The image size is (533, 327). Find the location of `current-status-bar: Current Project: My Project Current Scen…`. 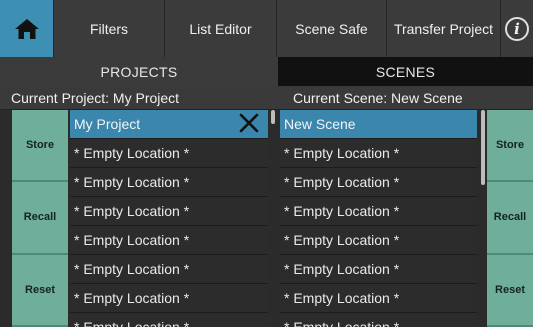

current-status-bar: Current Project: My Project Current Scen… is located at coordinates (266, 98).